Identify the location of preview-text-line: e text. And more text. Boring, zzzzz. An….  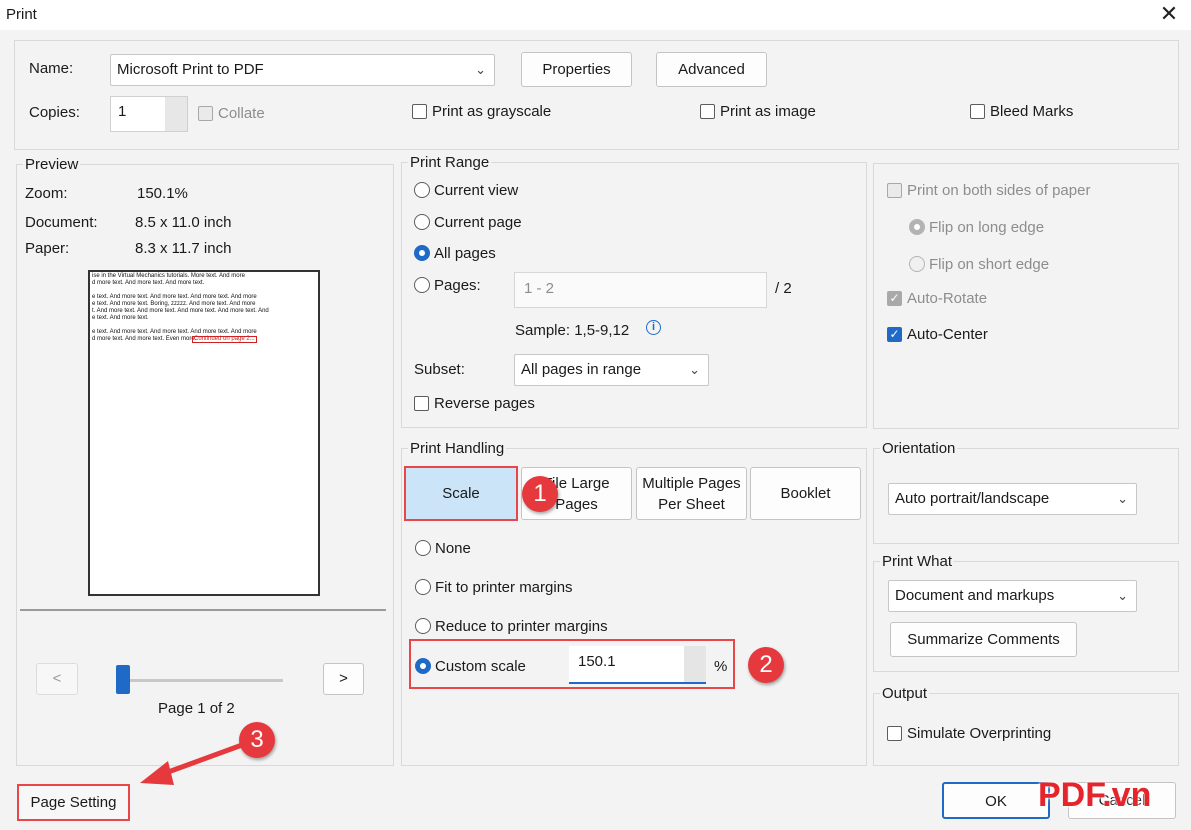
(174, 304).